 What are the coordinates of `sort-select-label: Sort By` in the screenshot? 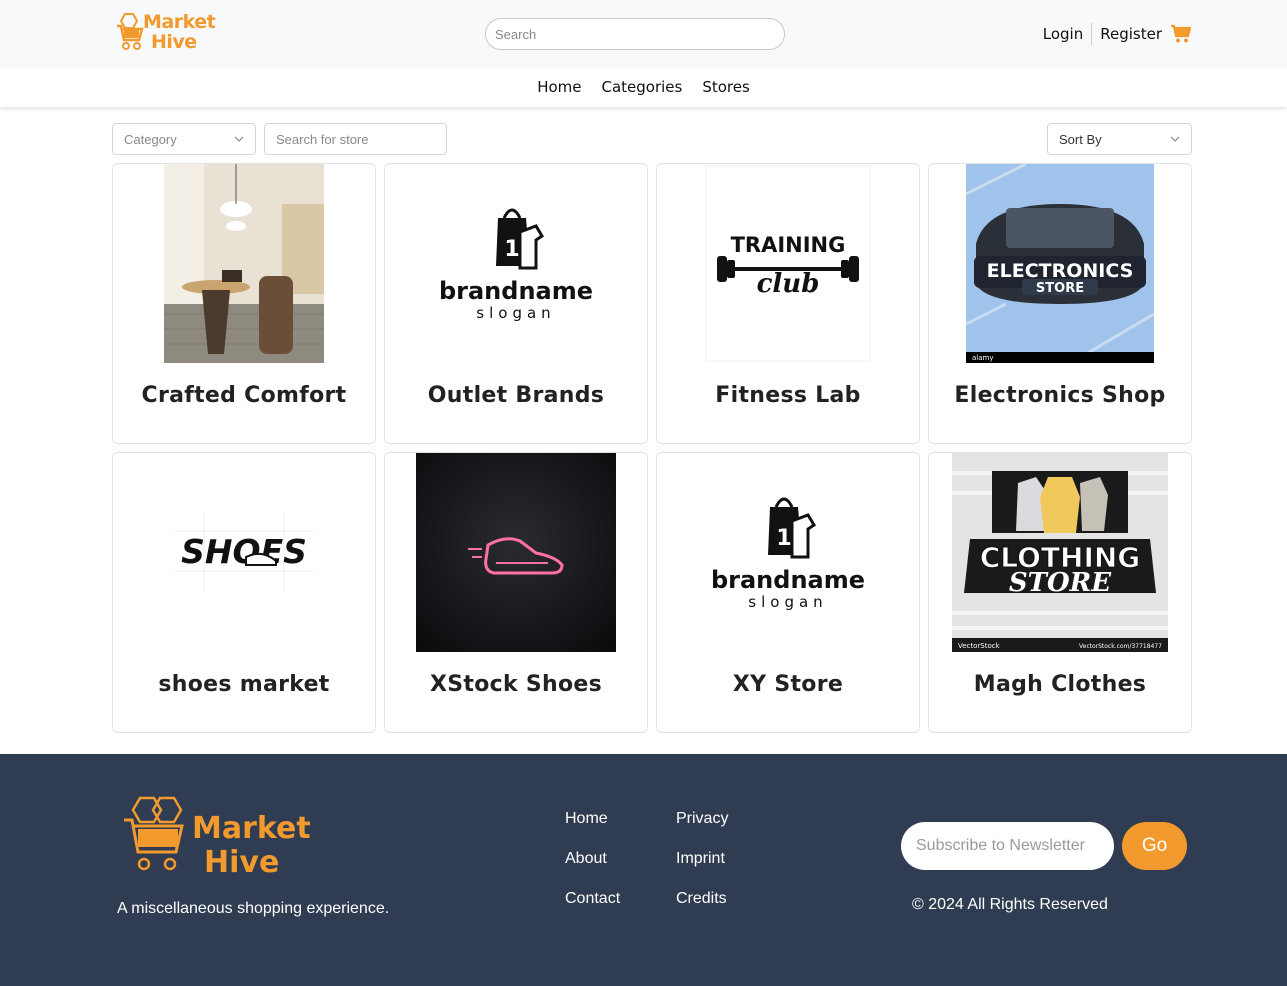 It's located at (1080, 139).